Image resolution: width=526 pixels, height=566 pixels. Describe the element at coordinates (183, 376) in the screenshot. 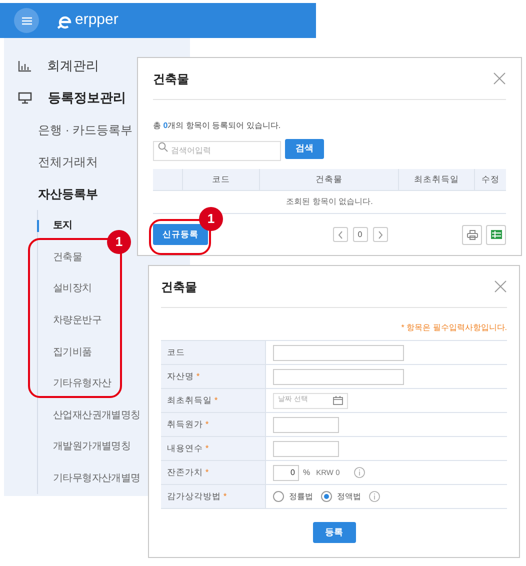

I see `field-label: 자산명 *` at that location.